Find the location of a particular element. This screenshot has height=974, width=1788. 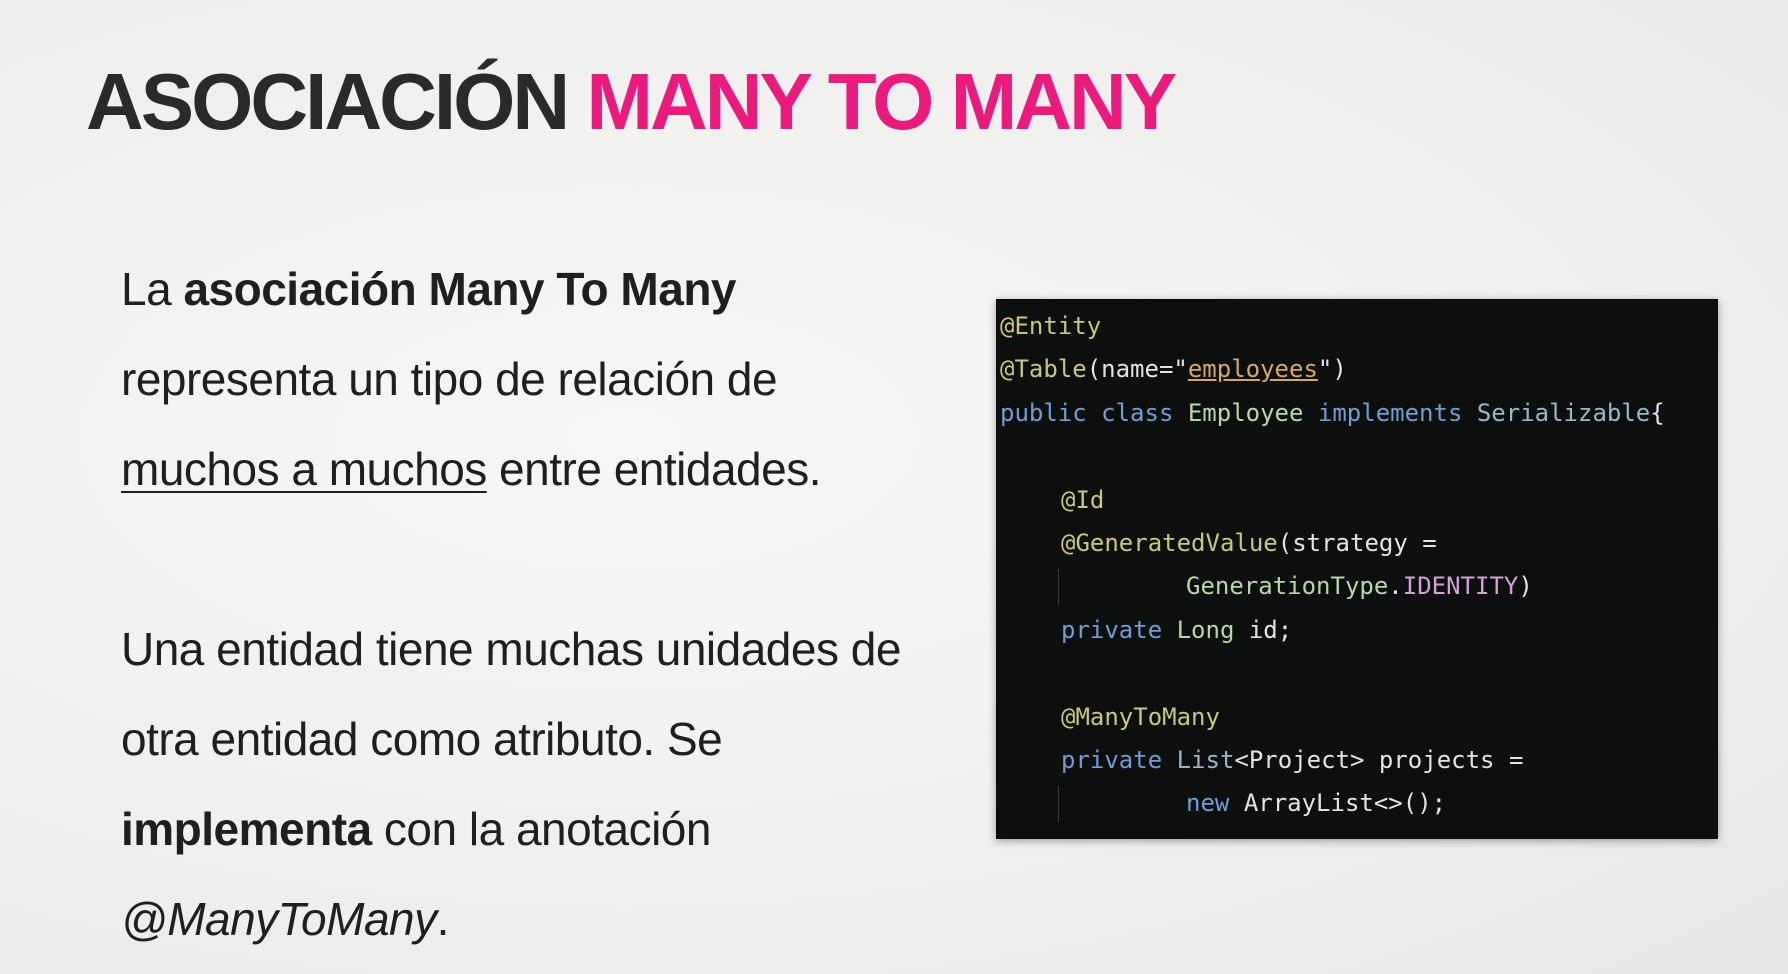

title-part-dark: ASOCIACIÓN is located at coordinates (328, 101).